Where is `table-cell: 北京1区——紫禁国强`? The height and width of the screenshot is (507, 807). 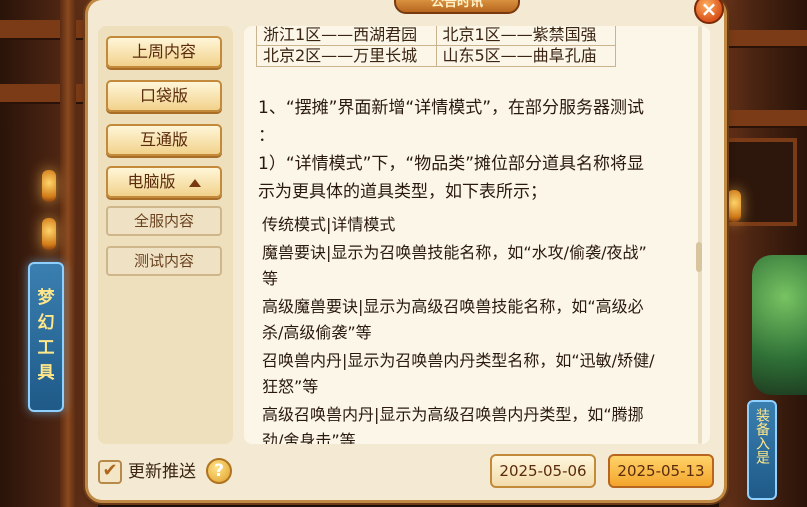 table-cell: 北京1区——紫禁国强 is located at coordinates (525, 36).